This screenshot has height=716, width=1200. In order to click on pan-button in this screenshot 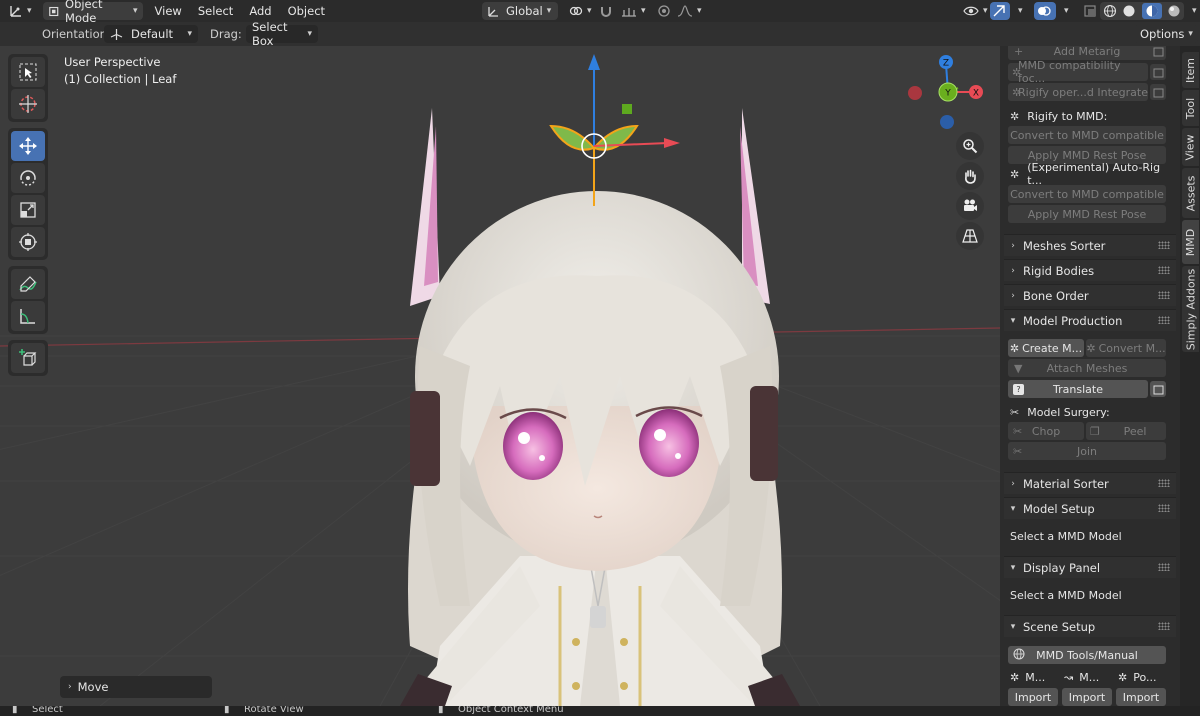, I will do `click(970, 176)`.